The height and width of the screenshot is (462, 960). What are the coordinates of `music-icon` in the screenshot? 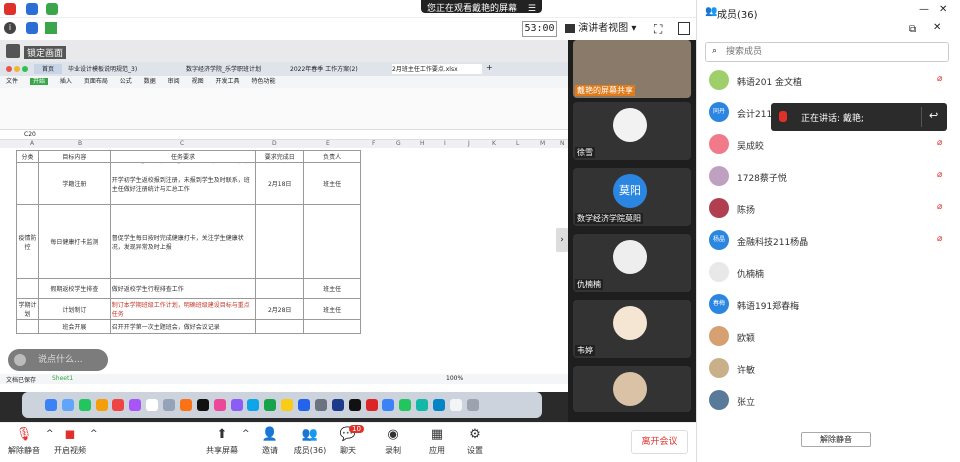 It's located at (219, 405).